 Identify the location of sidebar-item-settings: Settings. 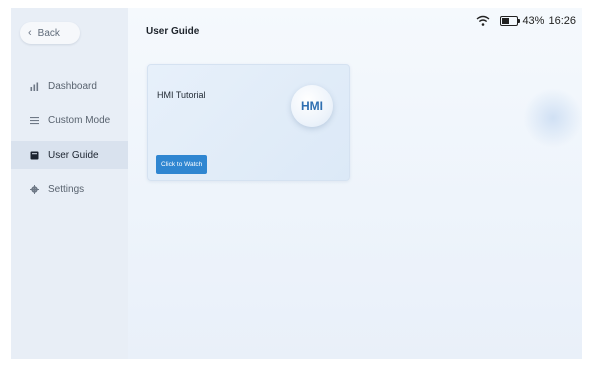
(69, 189).